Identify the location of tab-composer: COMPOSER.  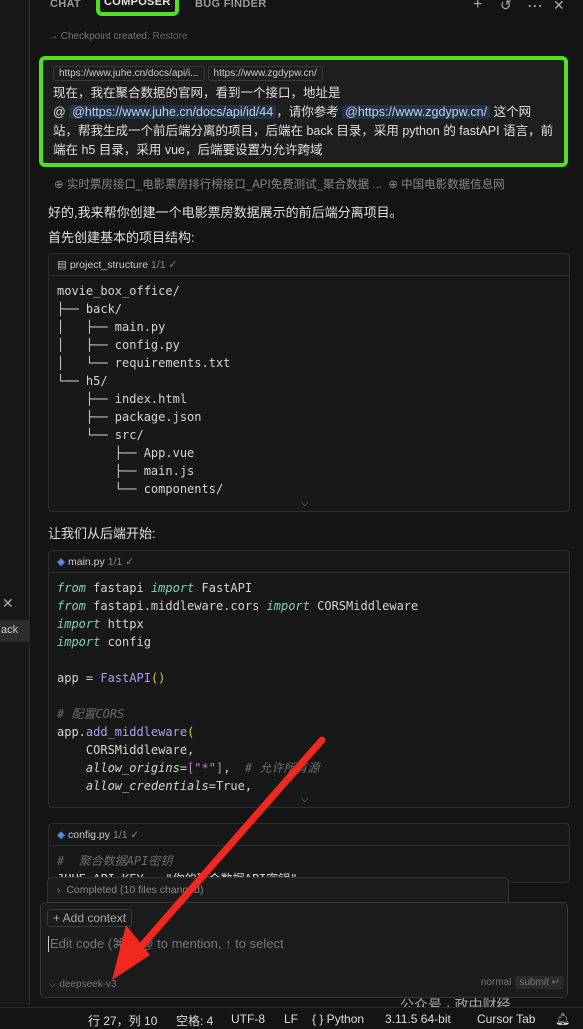
(137, 8).